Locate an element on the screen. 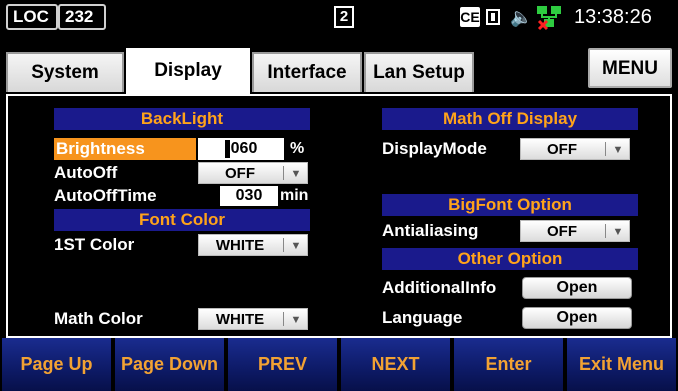  enter-softkey: Enter is located at coordinates (508, 364).